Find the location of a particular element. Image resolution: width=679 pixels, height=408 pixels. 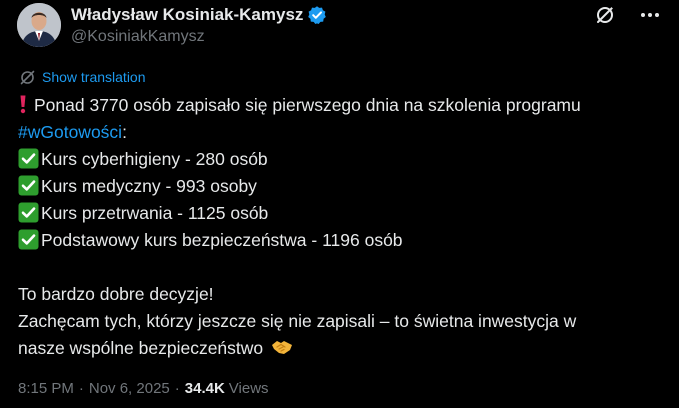

verified-badge-icon is located at coordinates (317, 15).